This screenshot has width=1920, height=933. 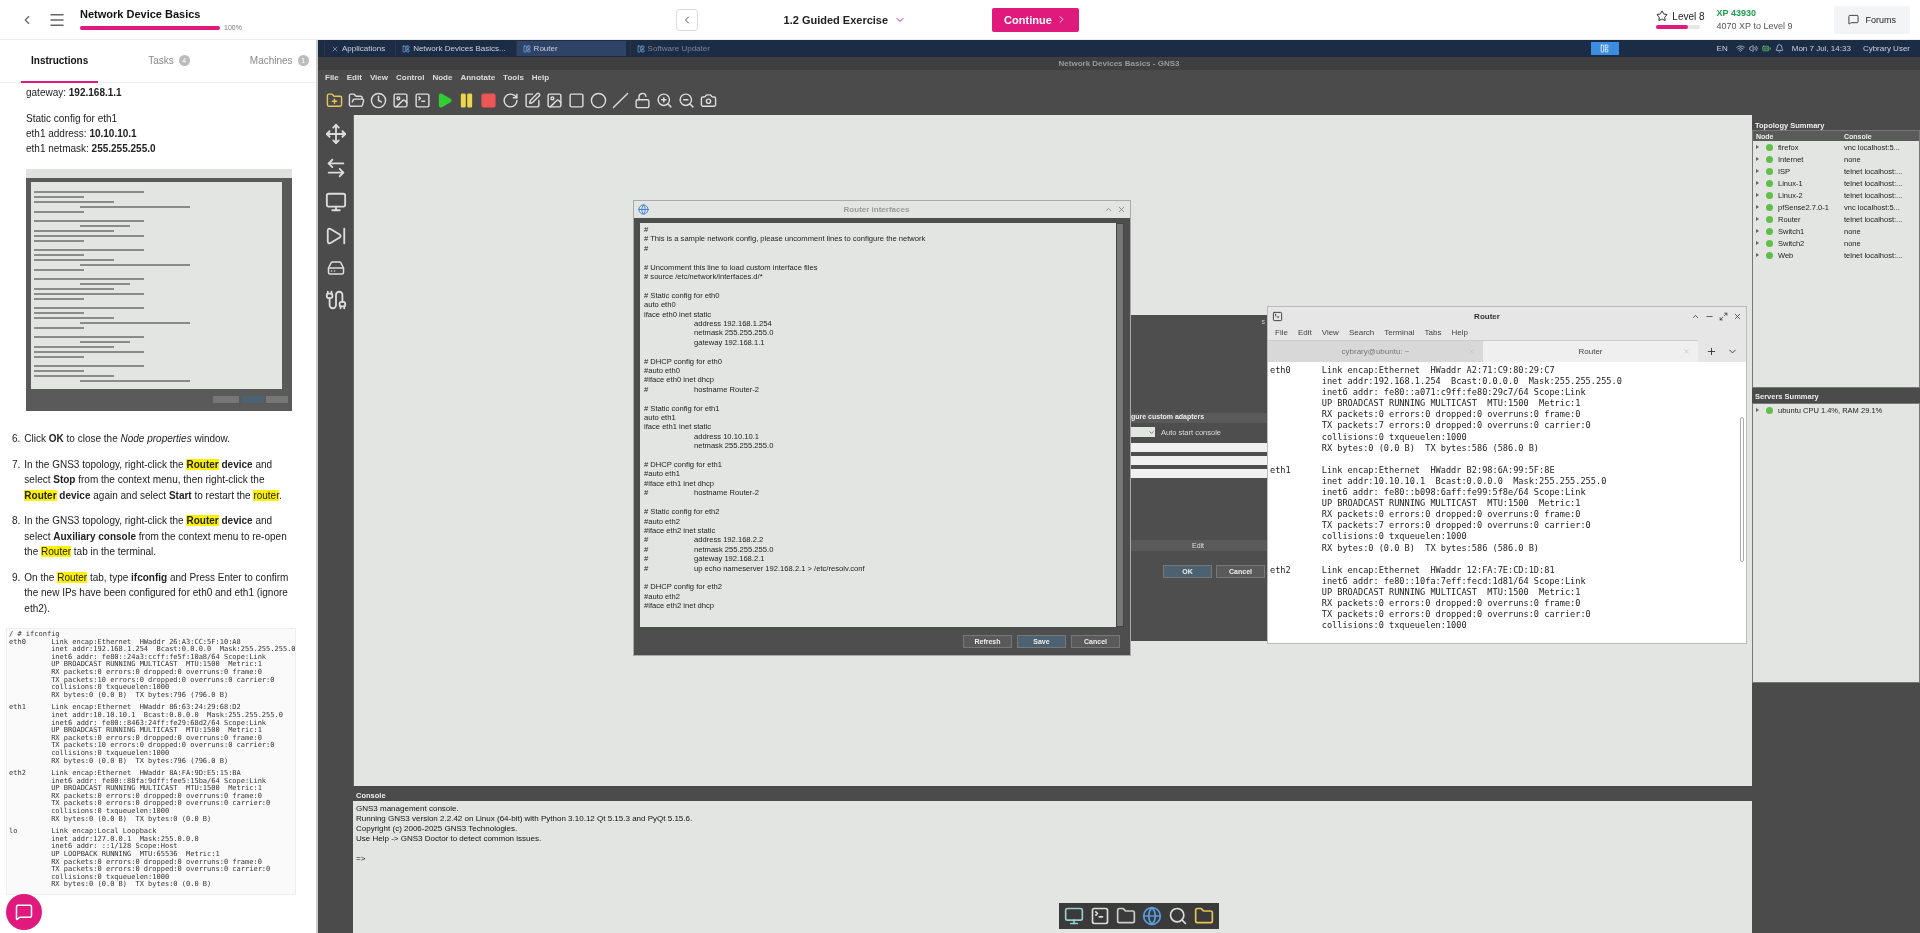 I want to click on panel-tab: Instructions, so click(x=60, y=61).